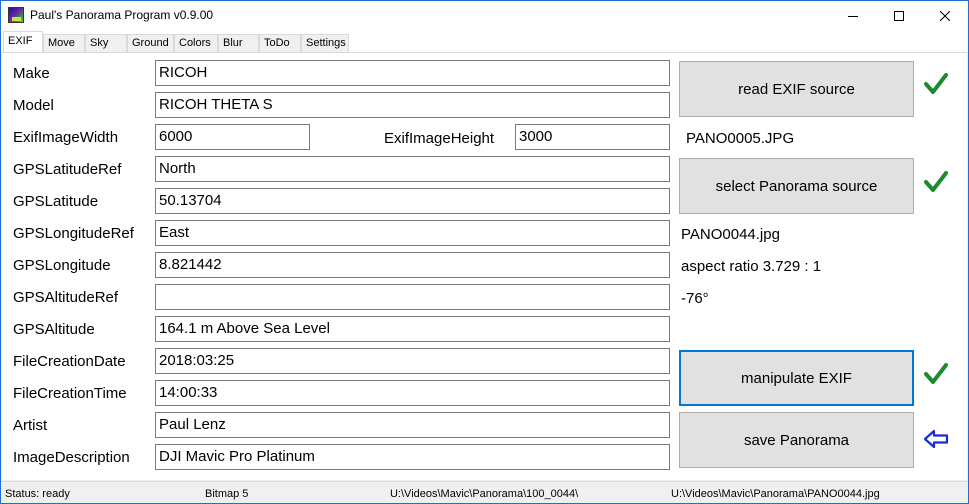  I want to click on creation-time-field: 14:00:33, so click(412, 393).